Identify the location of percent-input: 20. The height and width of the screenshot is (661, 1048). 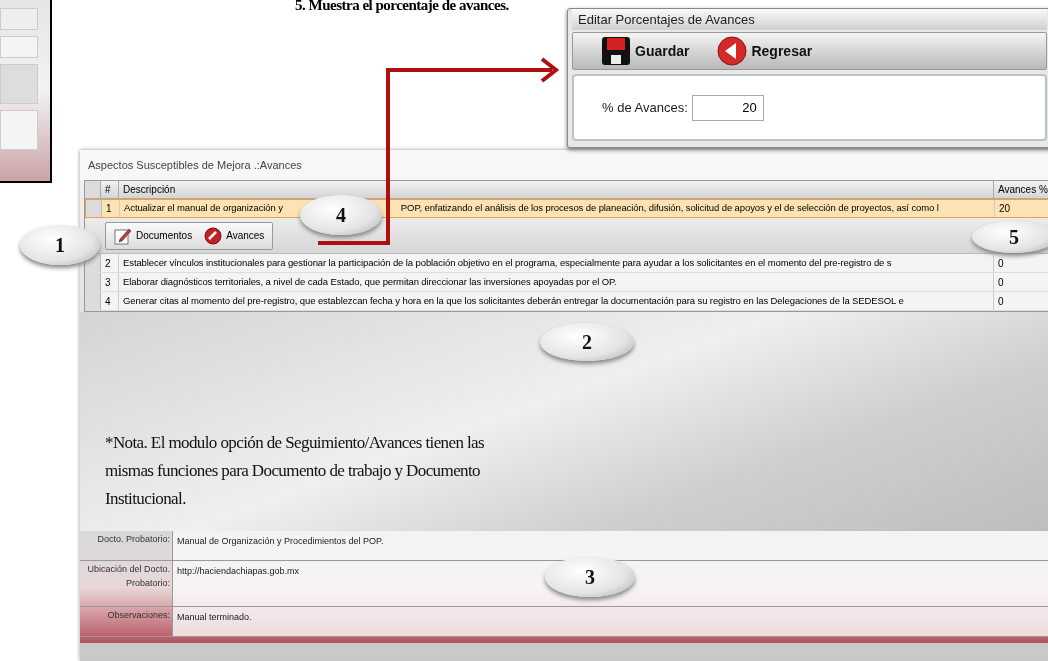
(727, 107).